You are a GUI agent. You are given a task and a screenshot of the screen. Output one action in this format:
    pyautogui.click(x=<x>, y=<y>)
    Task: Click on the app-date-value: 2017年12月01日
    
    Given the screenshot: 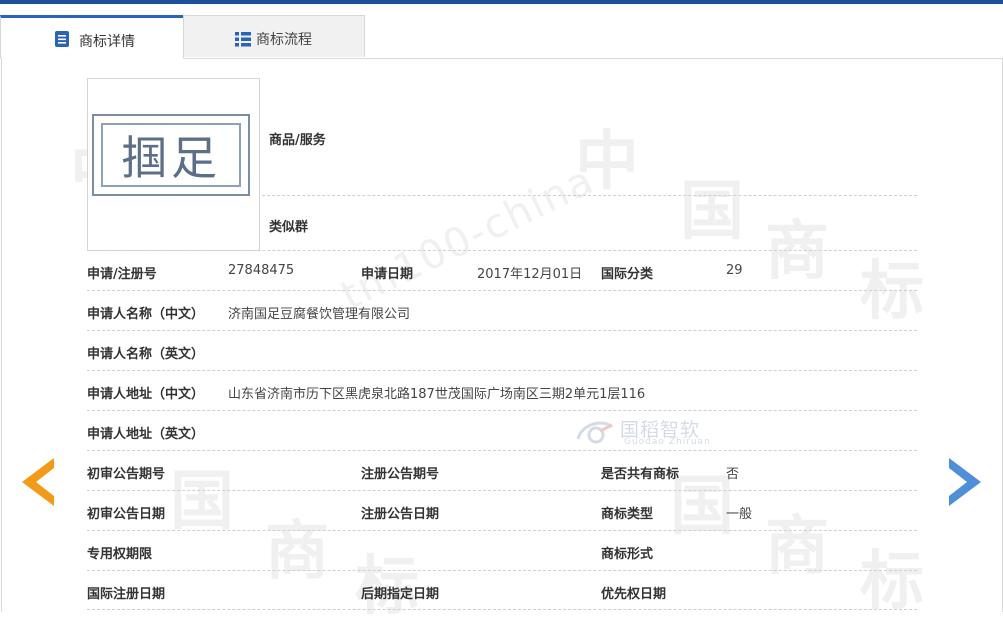 What is the action you would take?
    pyautogui.click(x=530, y=274)
    